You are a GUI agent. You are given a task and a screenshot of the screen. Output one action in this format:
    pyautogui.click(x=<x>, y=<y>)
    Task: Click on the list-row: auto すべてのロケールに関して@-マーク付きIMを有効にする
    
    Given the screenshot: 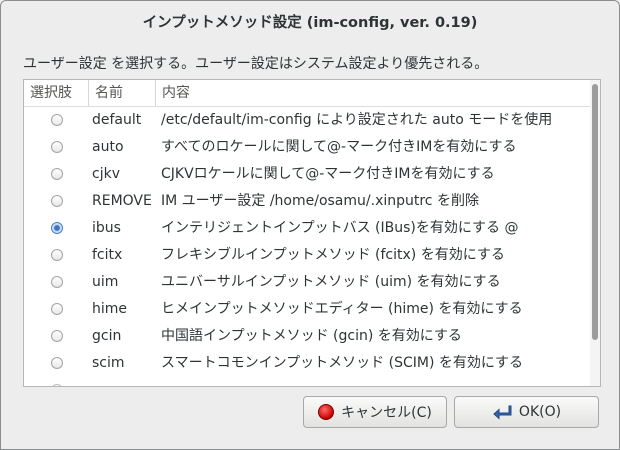 What is the action you would take?
    pyautogui.click(x=307, y=147)
    